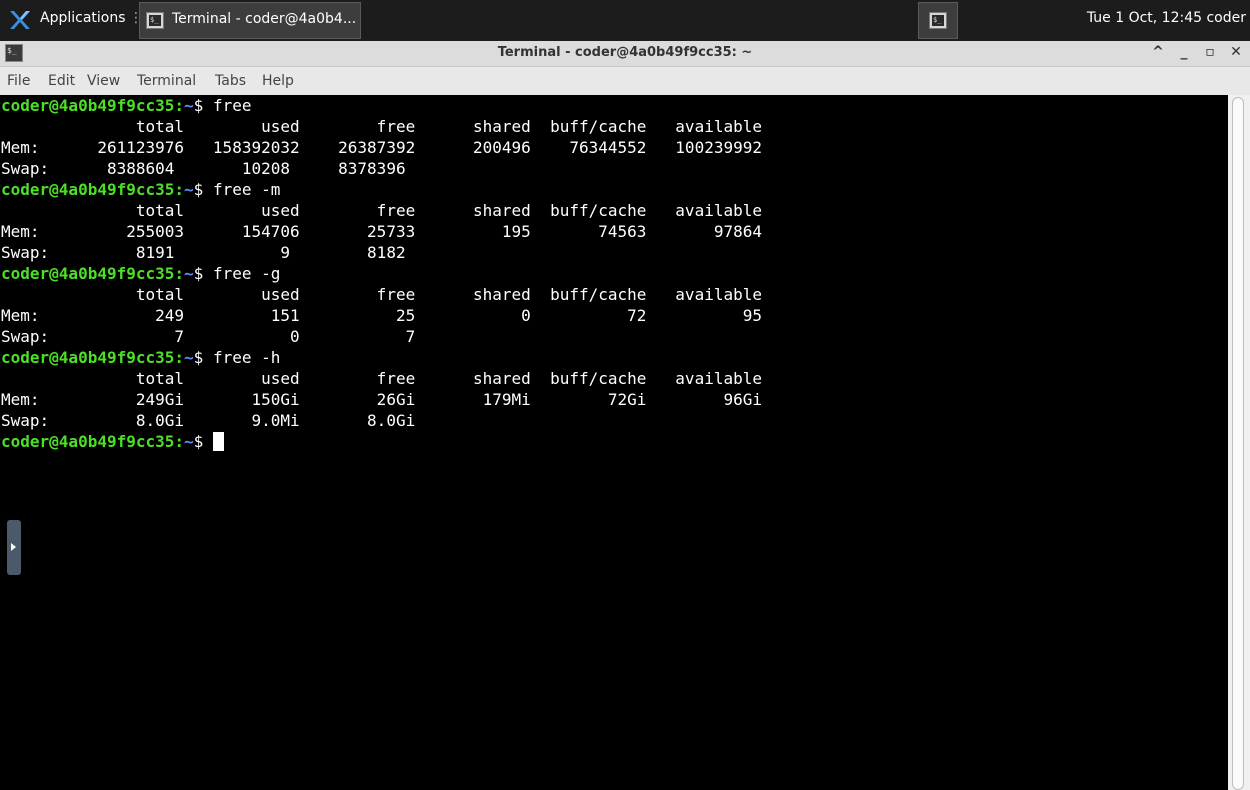 This screenshot has height=790, width=1250. What do you see at coordinates (1210, 52) in the screenshot?
I see `maximize-button: ▫` at bounding box center [1210, 52].